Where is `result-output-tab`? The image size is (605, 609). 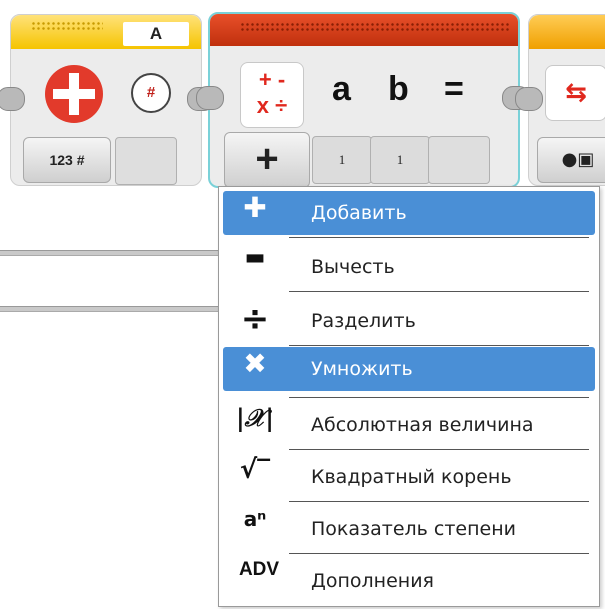
result-output-tab is located at coordinates (459, 160).